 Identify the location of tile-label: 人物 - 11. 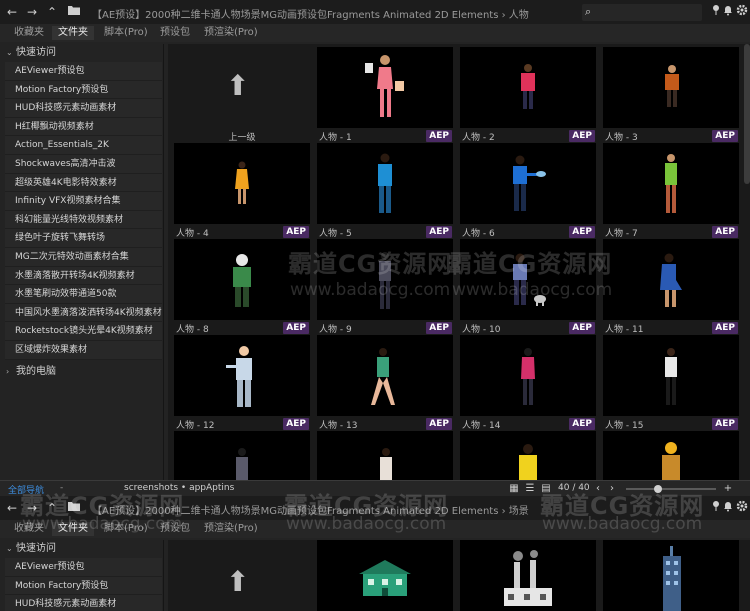
(624, 330).